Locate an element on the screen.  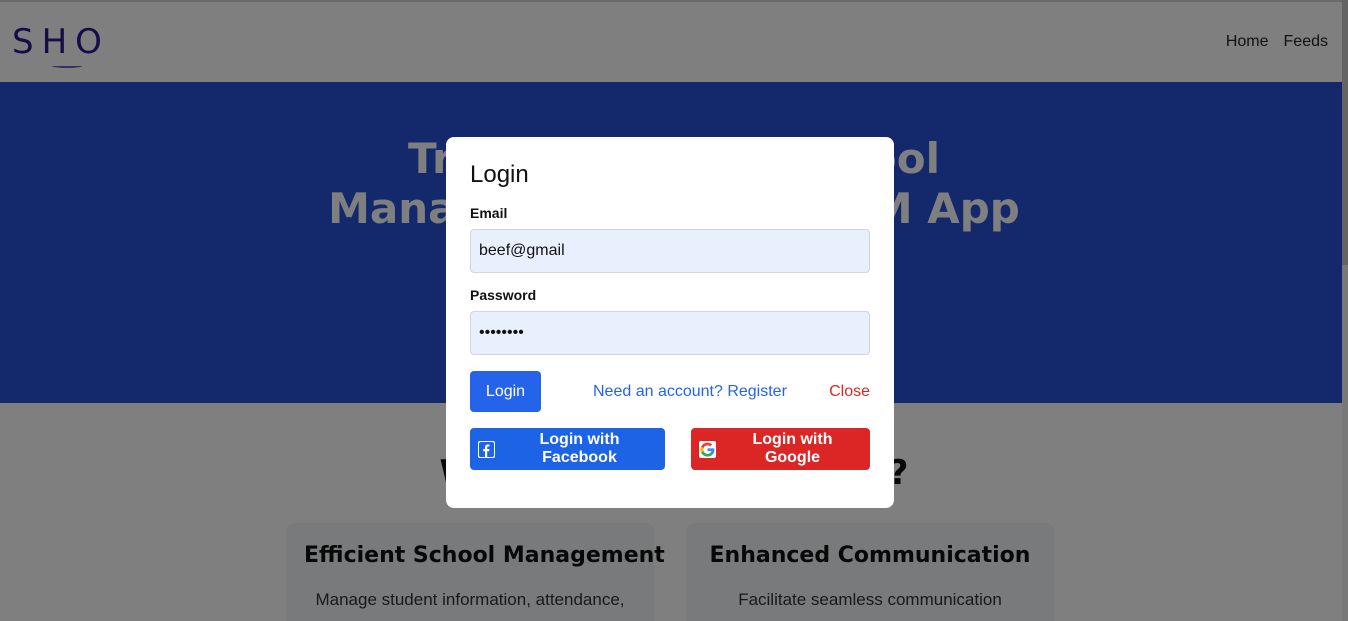
facebook-icon is located at coordinates (486, 449).